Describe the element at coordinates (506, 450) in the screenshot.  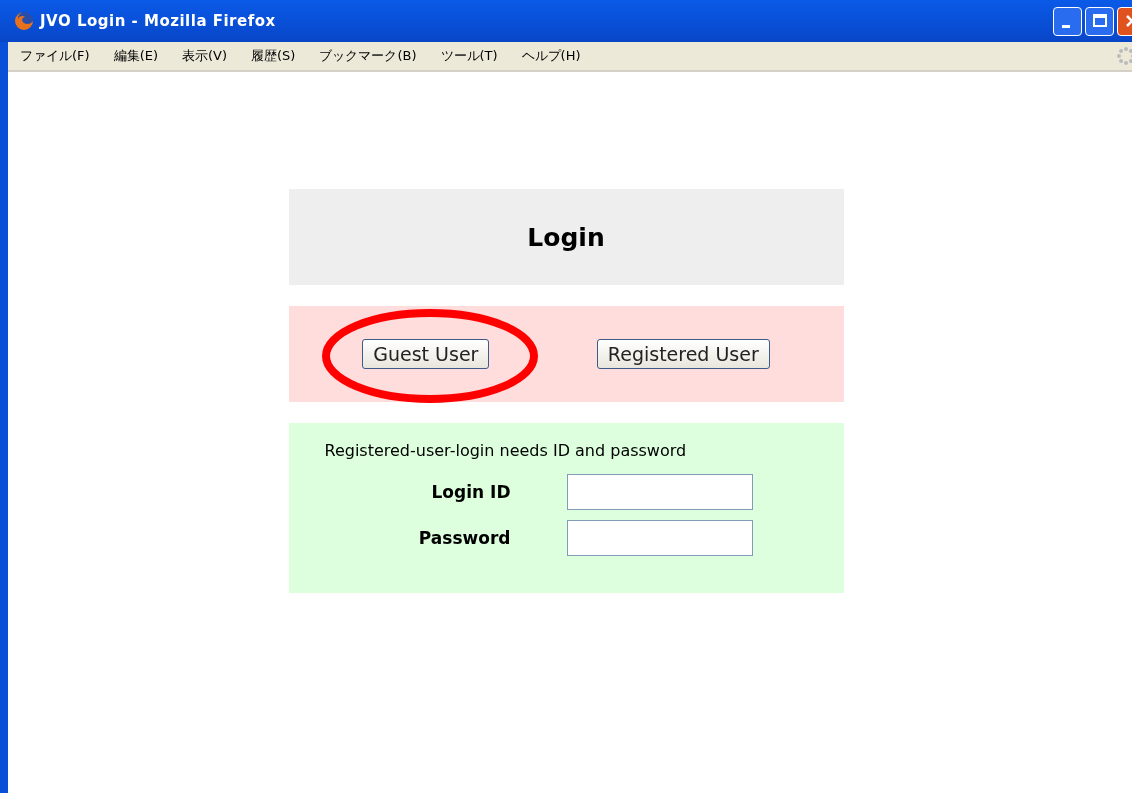
I see `login-note: Registered-user-login needs ID and password` at that location.